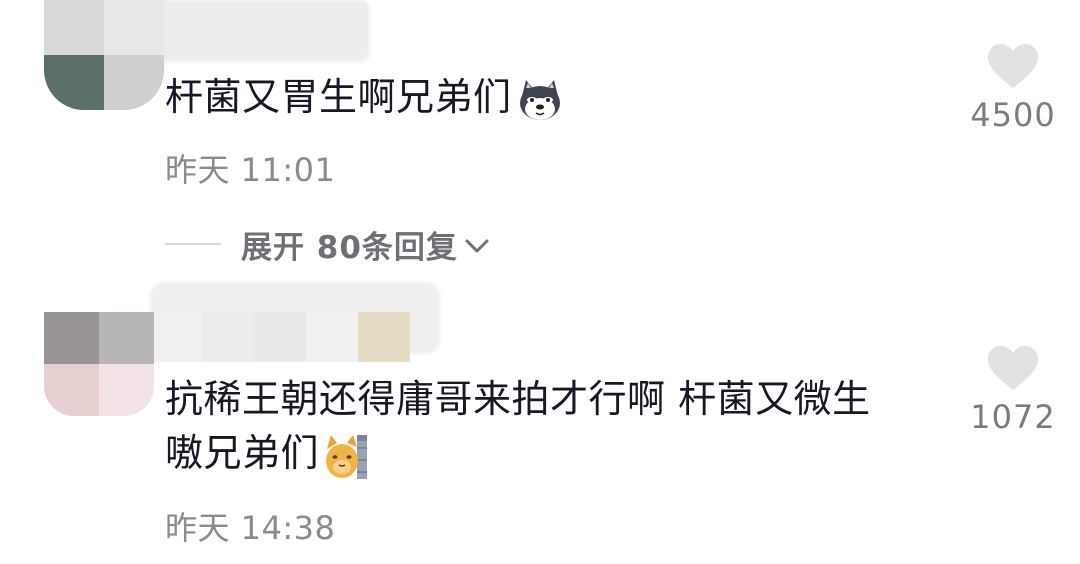 The height and width of the screenshot is (564, 1080). I want to click on expand-replies-label: 展开 80条回复, so click(349, 247).